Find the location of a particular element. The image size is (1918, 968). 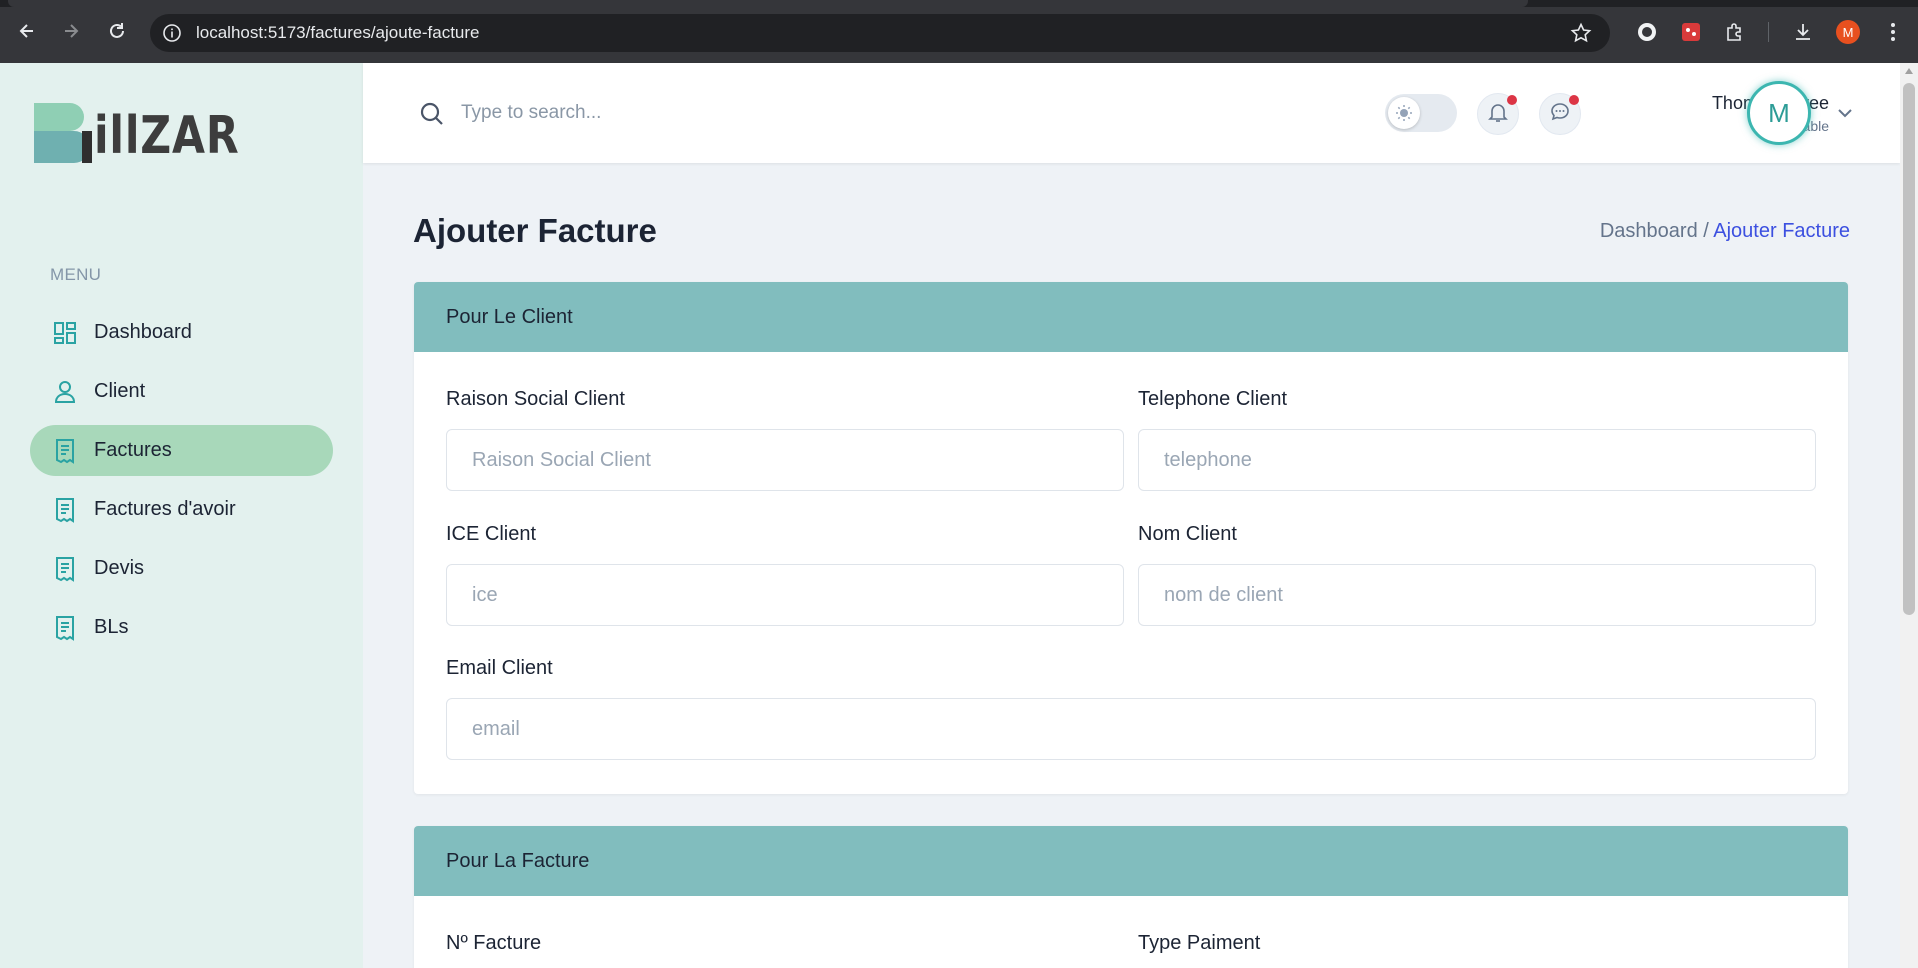

extensions-puzzle-icon is located at coordinates (1735, 32).